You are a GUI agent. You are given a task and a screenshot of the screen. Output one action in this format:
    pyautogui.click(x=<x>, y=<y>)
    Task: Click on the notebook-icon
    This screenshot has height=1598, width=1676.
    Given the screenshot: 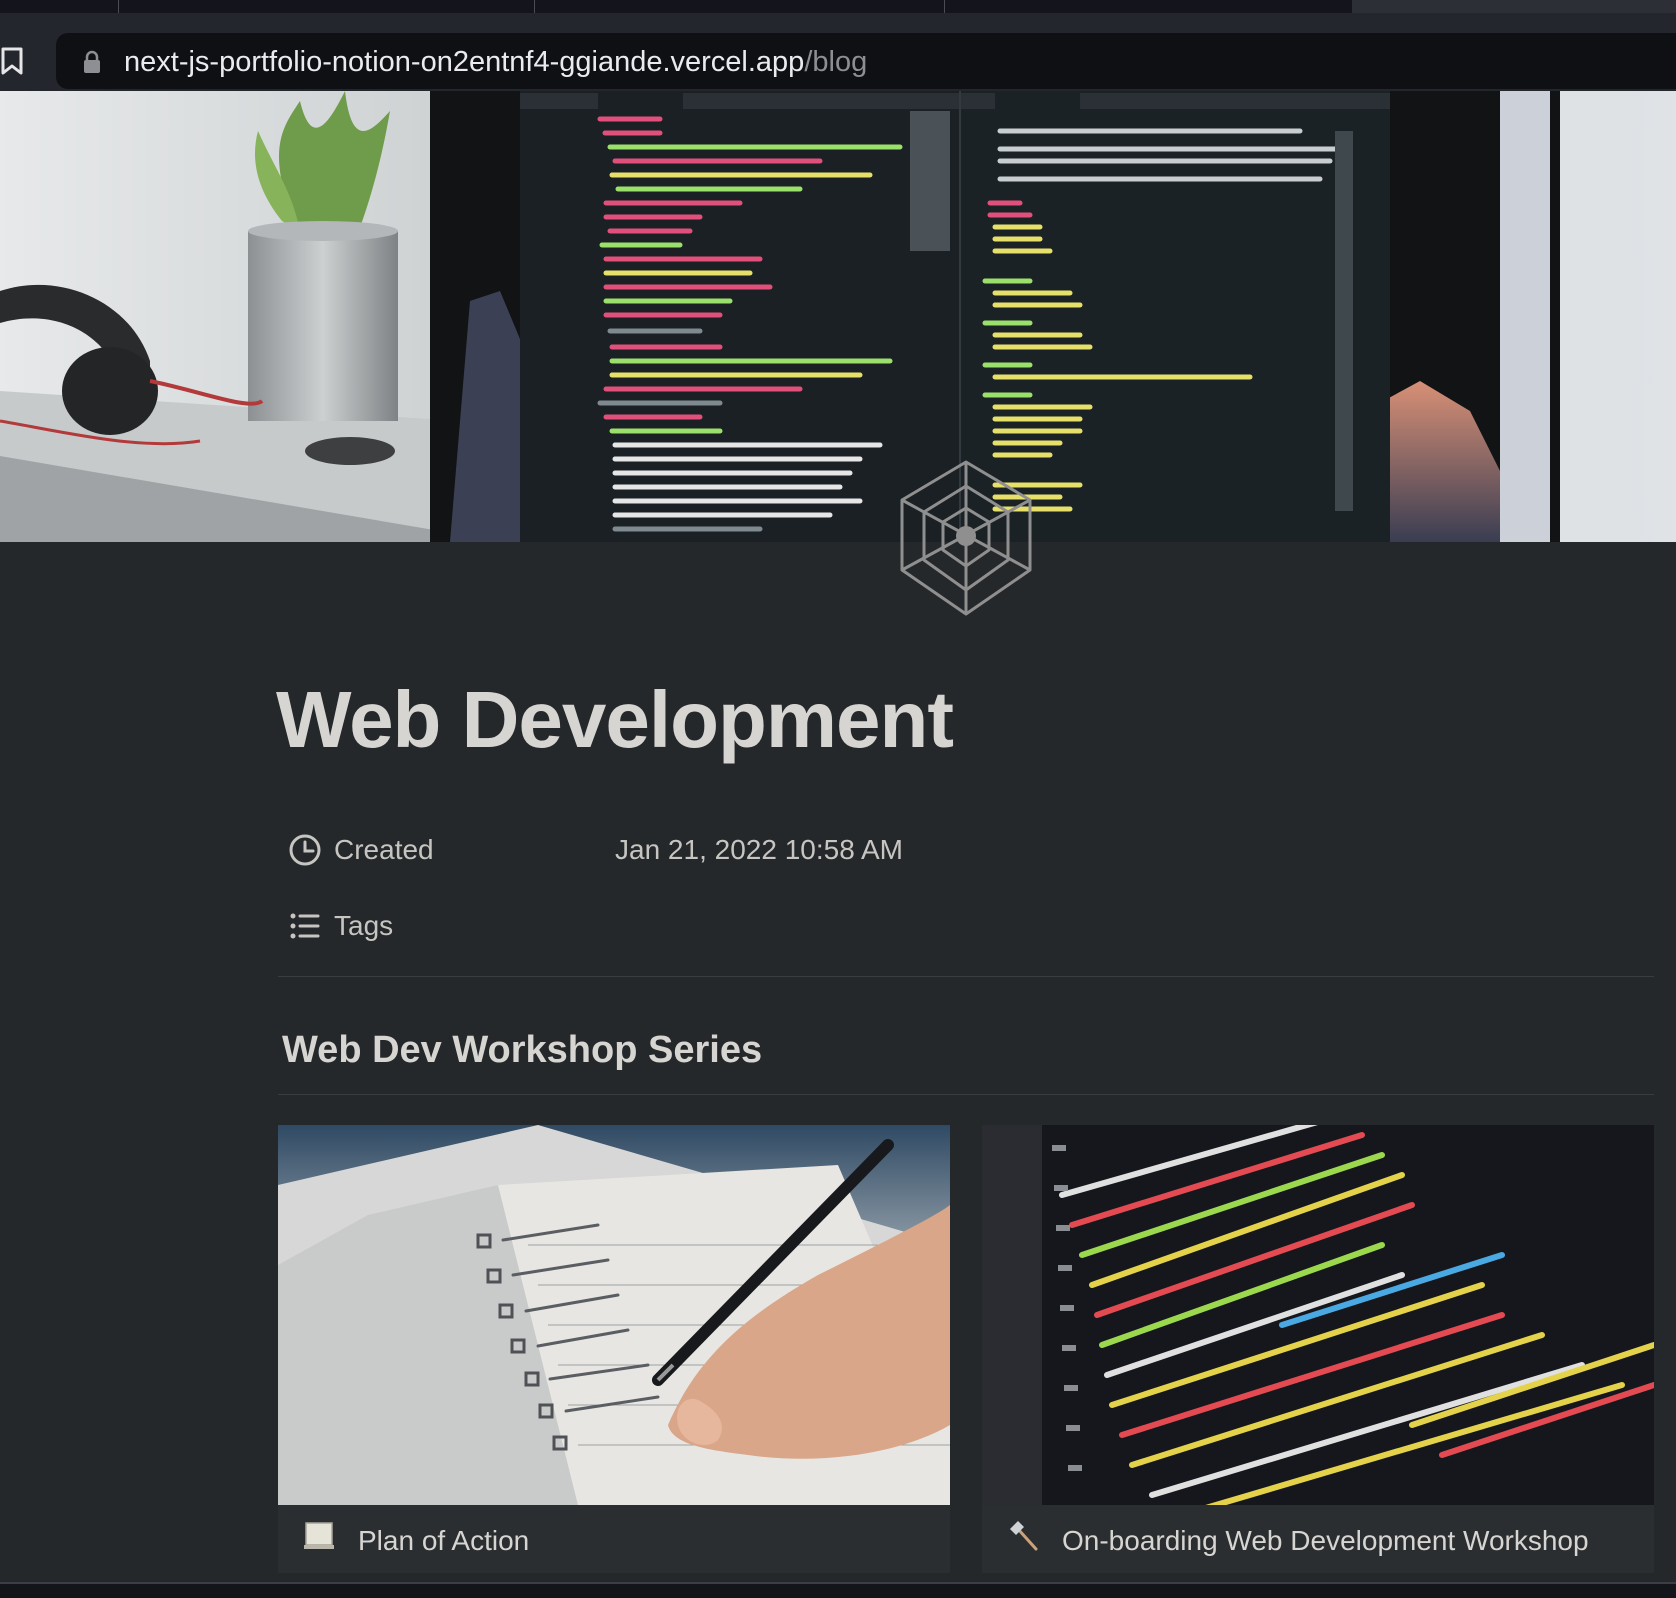 What is the action you would take?
    pyautogui.click(x=319, y=1535)
    